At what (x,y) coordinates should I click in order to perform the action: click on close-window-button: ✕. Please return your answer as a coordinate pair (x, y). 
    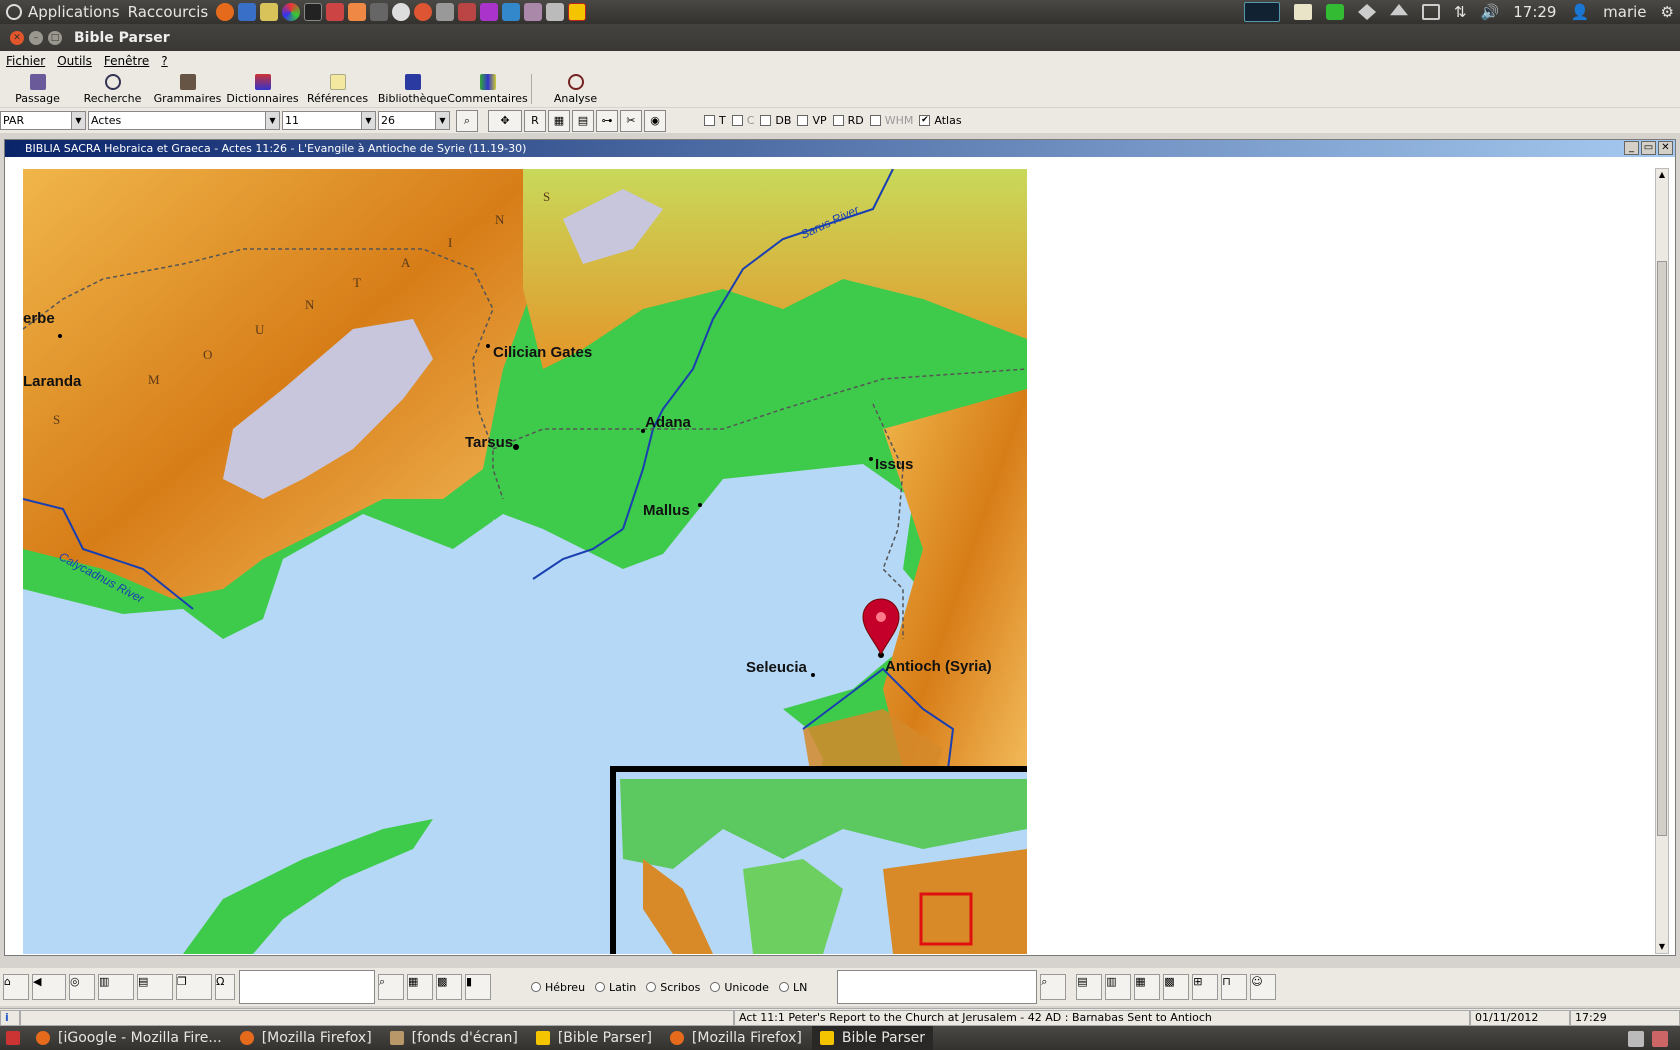
    Looking at the image, I should click on (17, 37).